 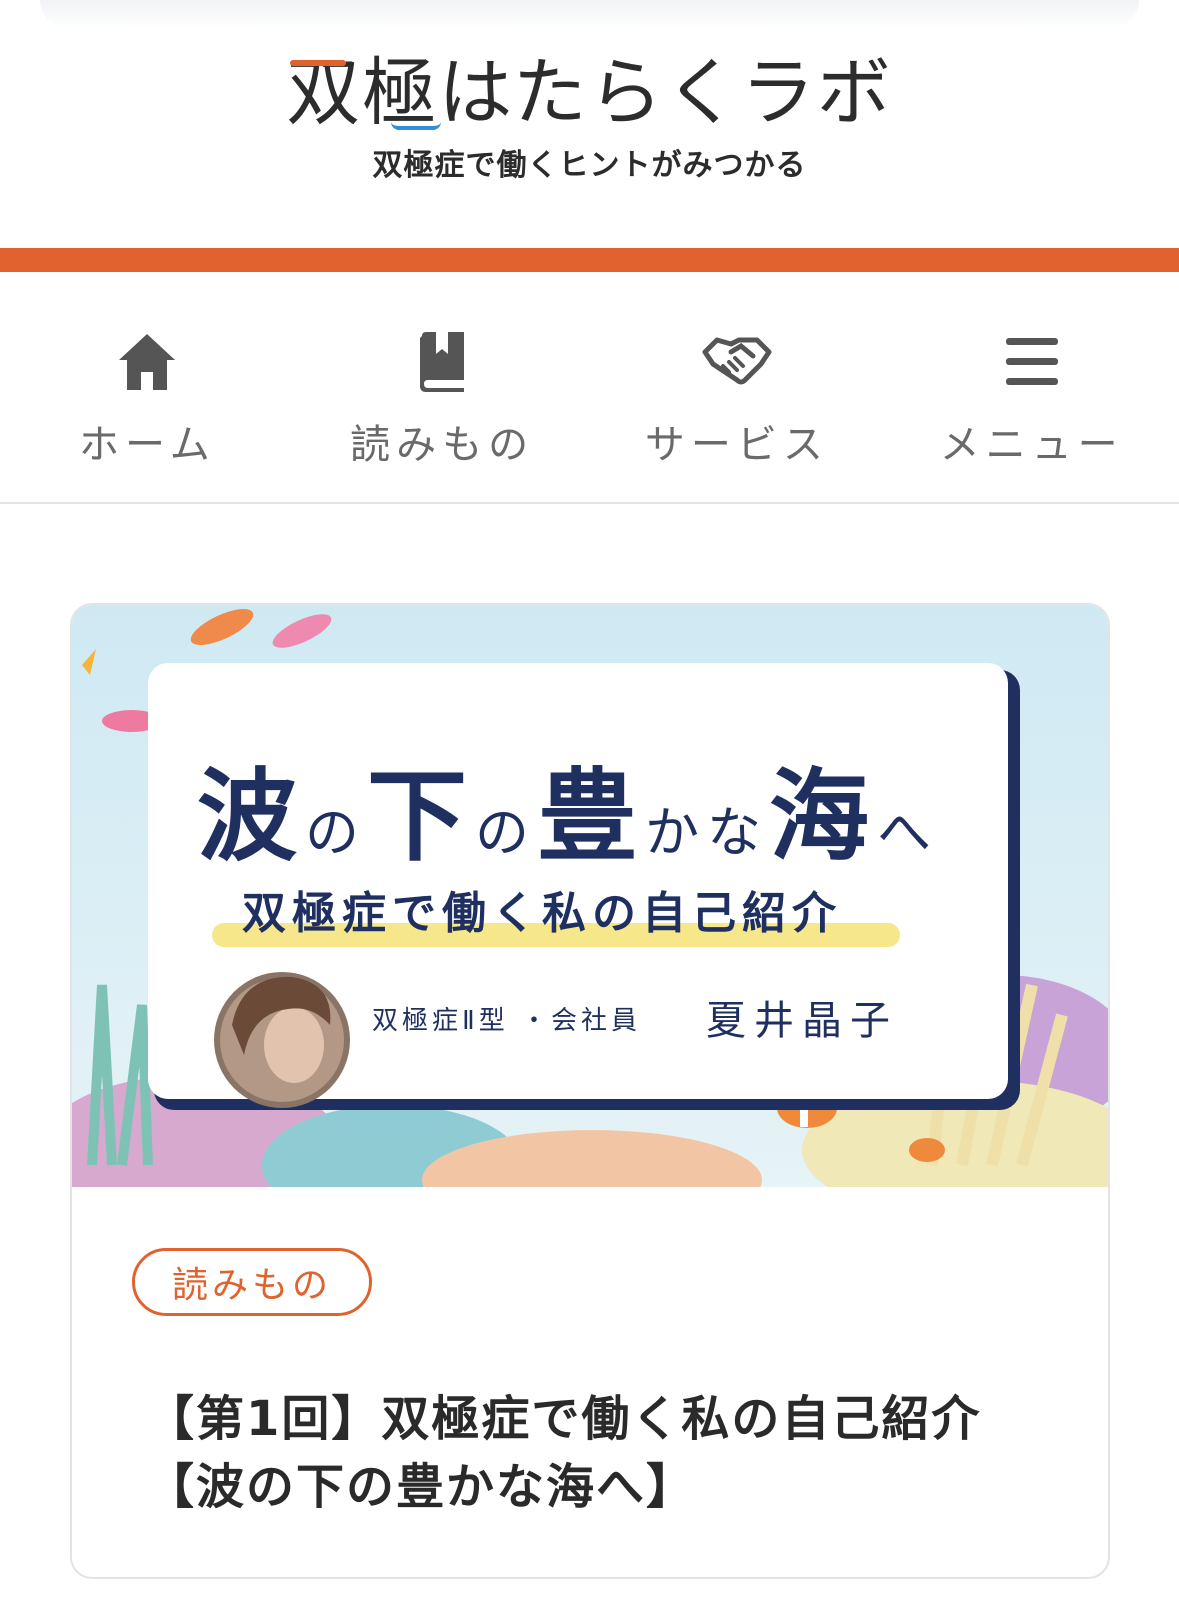 I want to click on category-tag: 読みもの, so click(x=252, y=1282).